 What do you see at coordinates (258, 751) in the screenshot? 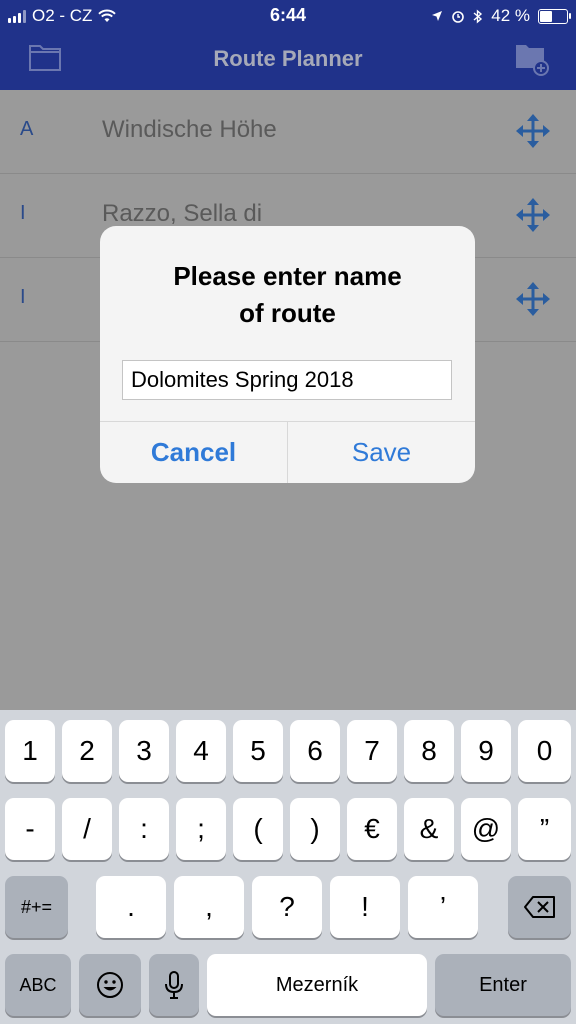
I see `key-5: 5` at bounding box center [258, 751].